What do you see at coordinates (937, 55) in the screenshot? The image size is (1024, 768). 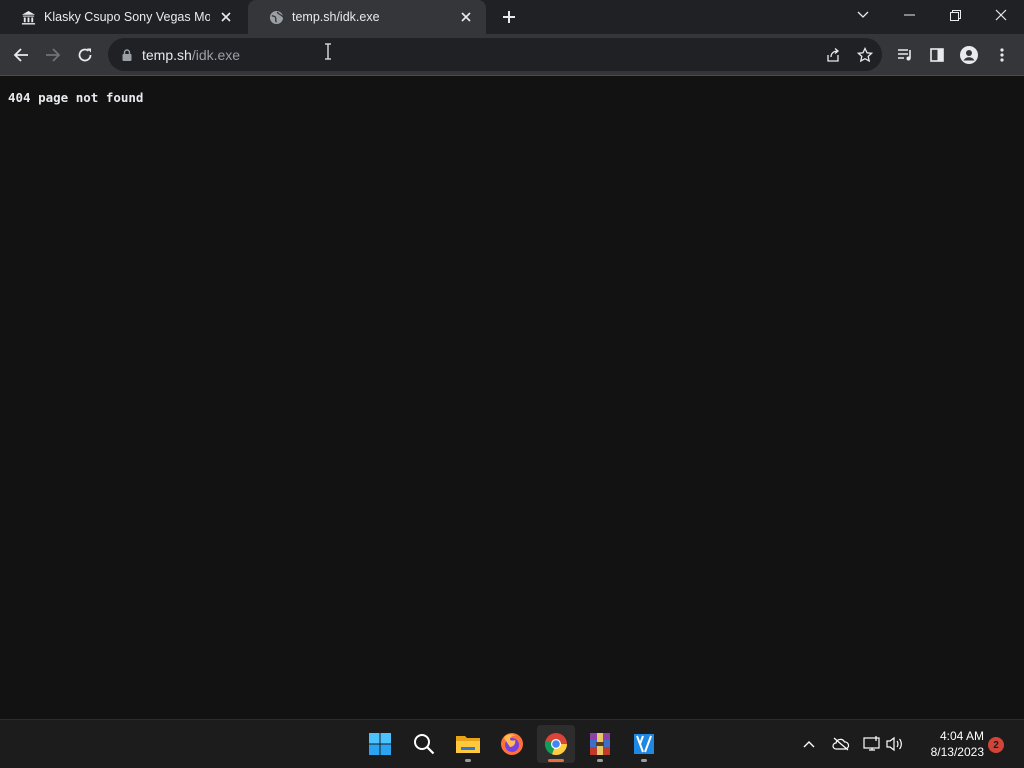 I see `side-panel-icon` at bounding box center [937, 55].